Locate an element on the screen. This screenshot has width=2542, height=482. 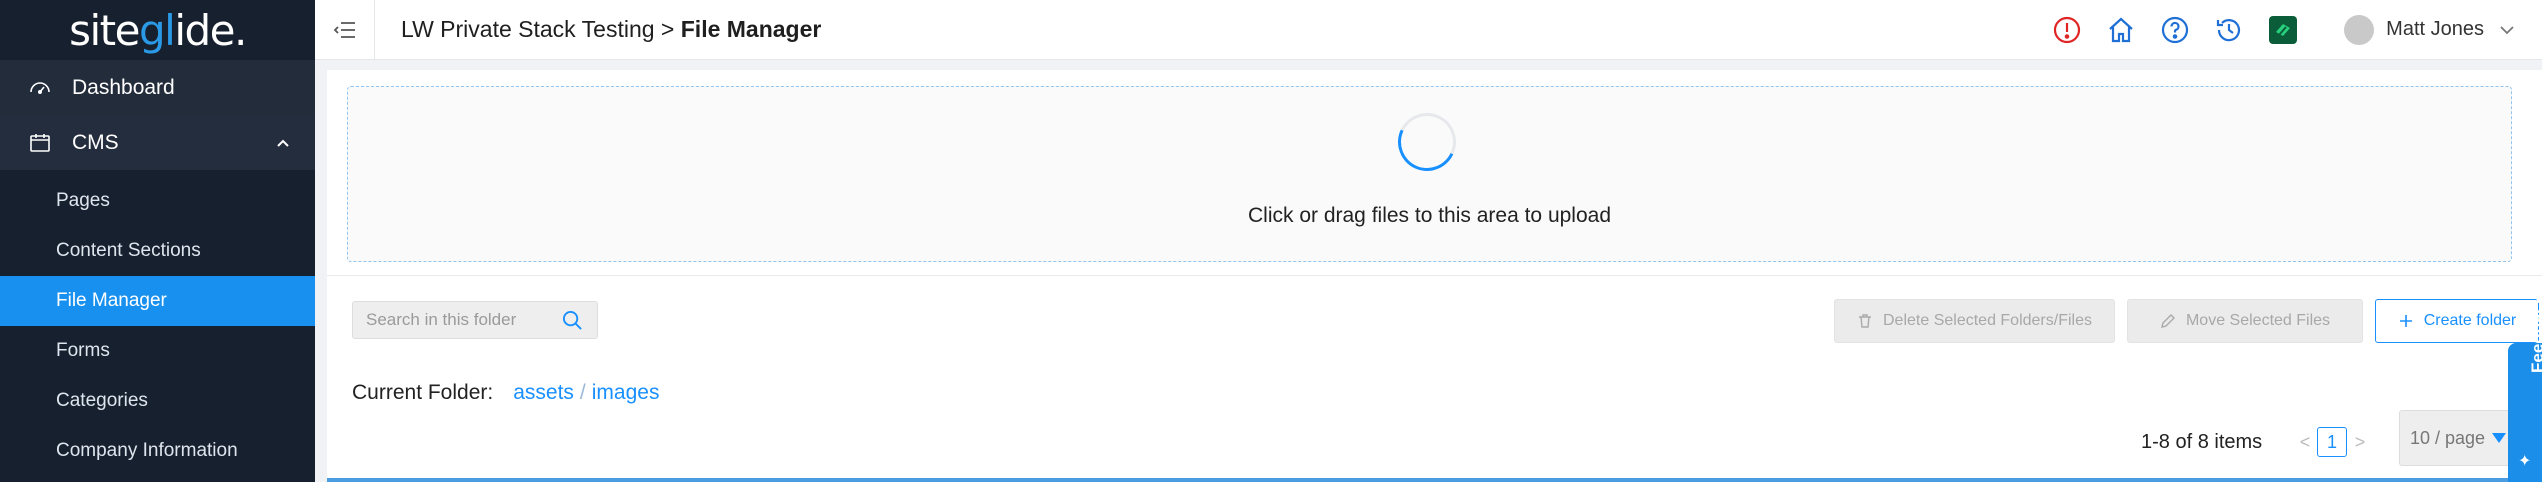
table-top-border is located at coordinates (1434, 480).